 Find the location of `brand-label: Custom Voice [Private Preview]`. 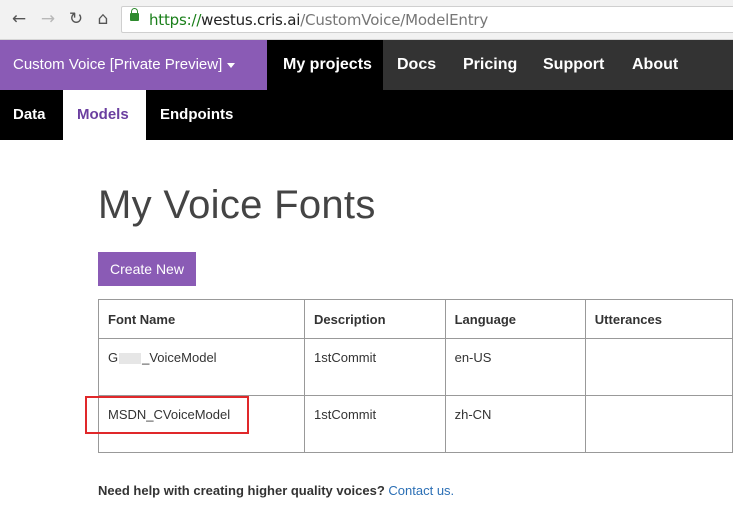

brand-label: Custom Voice [Private Preview] is located at coordinates (118, 64).